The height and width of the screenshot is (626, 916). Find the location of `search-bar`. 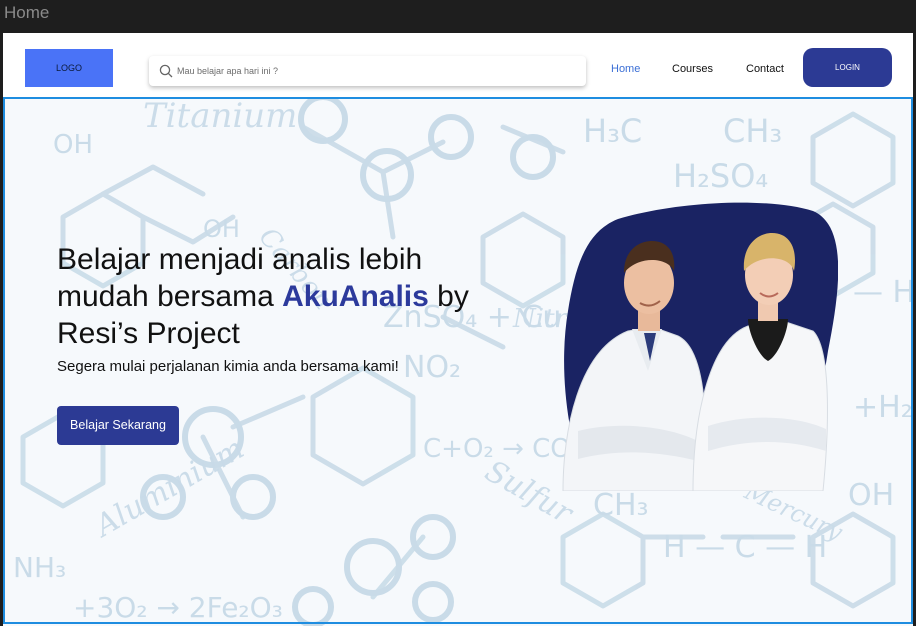

search-bar is located at coordinates (367, 71).